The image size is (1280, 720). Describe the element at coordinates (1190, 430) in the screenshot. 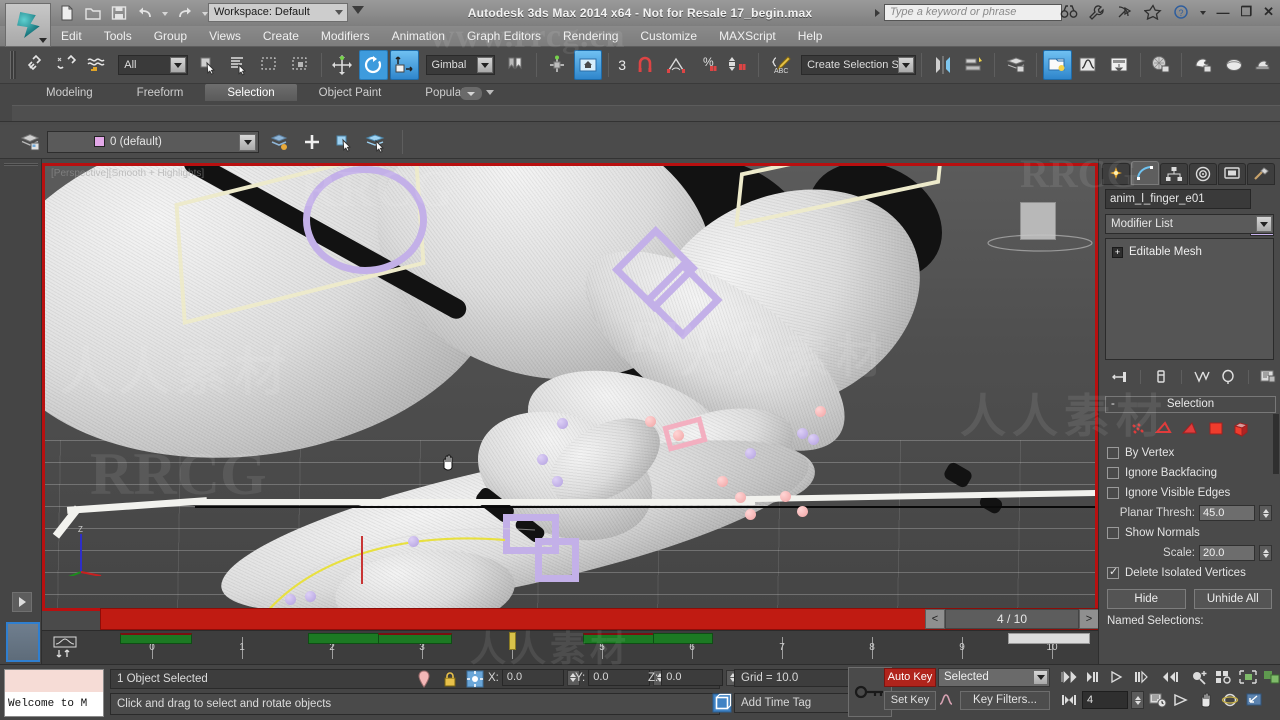

I see `face-subobject-icon` at that location.